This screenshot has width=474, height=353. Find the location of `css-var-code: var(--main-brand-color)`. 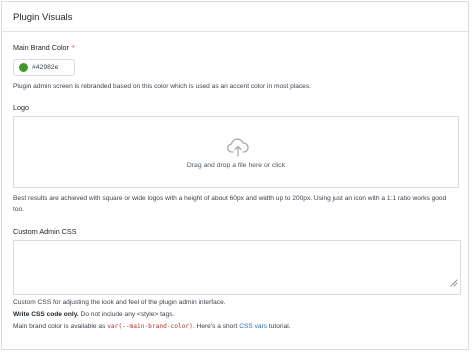

css-var-code: var(--main-brand-color) is located at coordinates (150, 326).